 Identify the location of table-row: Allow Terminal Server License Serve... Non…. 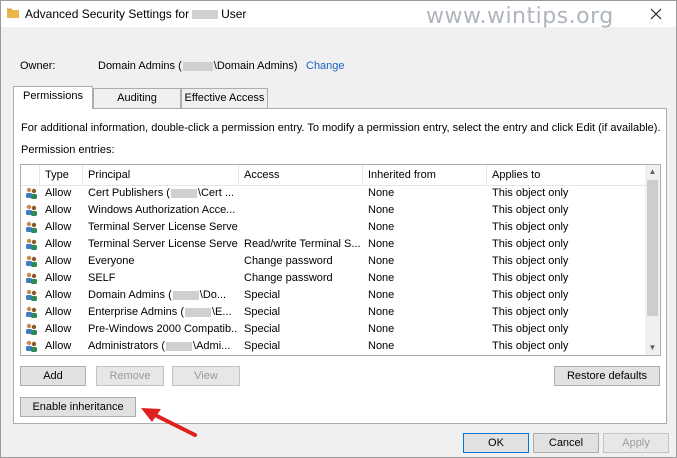
(333, 227).